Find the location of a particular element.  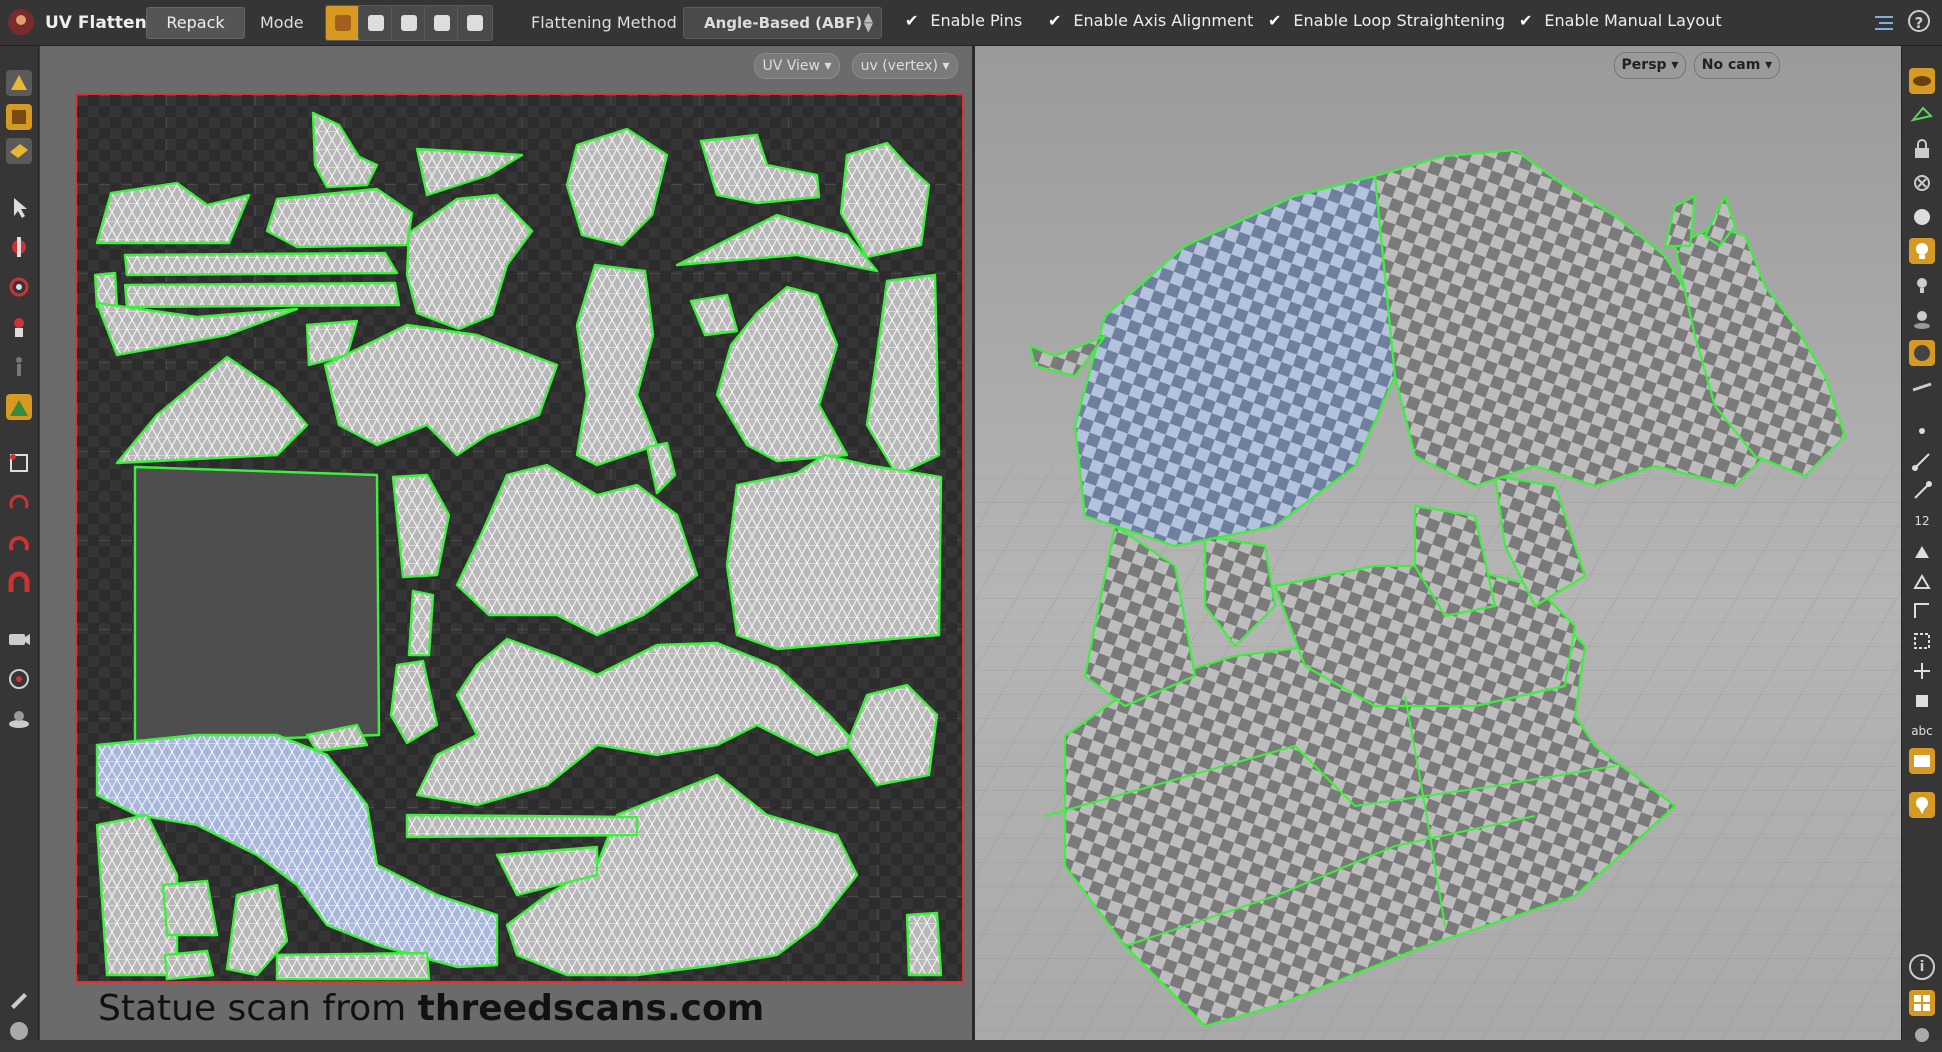

enable-pins-checkbox: ✔ Enable Pins is located at coordinates (963, 20).